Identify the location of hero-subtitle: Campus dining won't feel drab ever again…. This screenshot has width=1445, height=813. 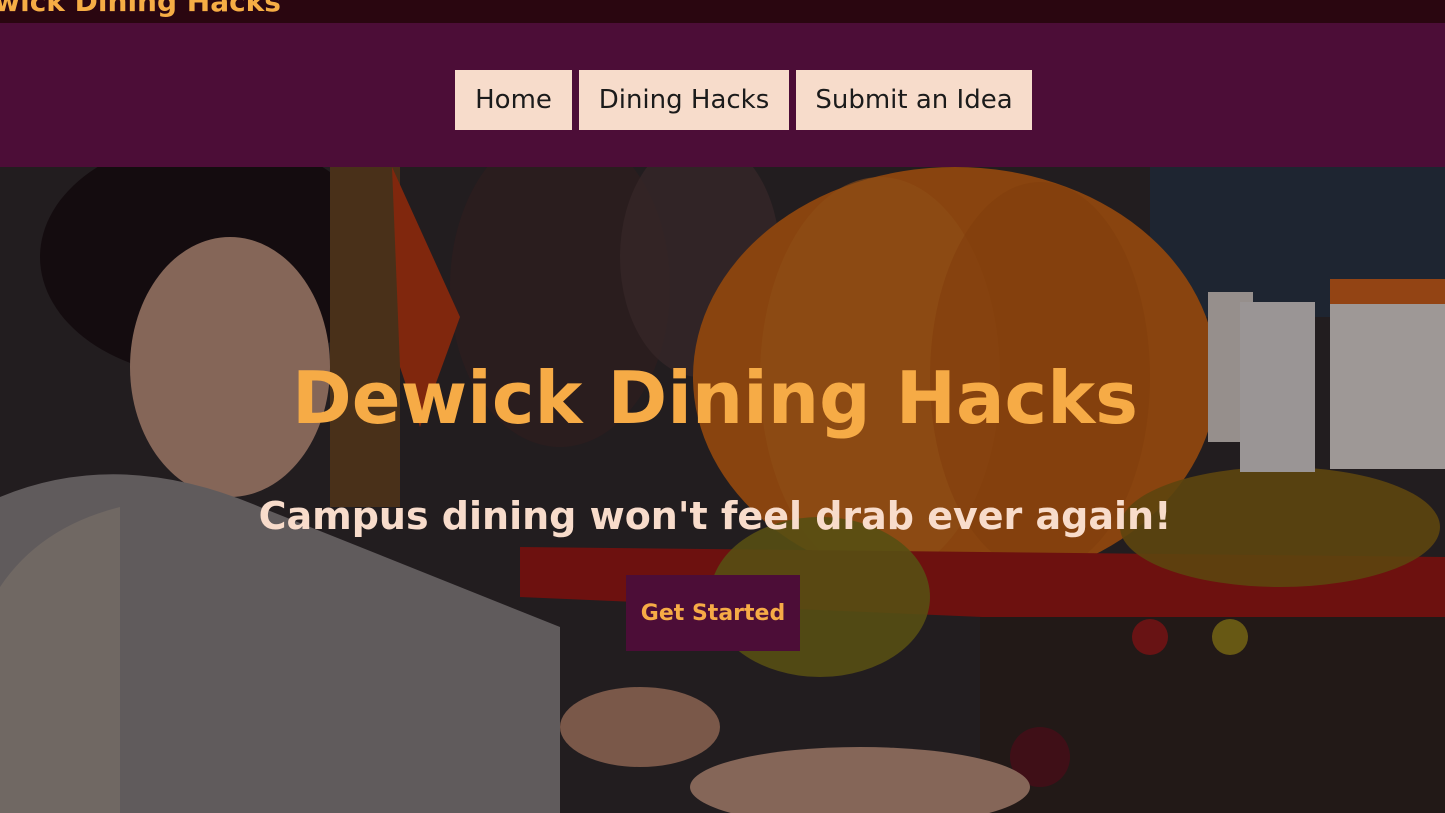
(715, 516).